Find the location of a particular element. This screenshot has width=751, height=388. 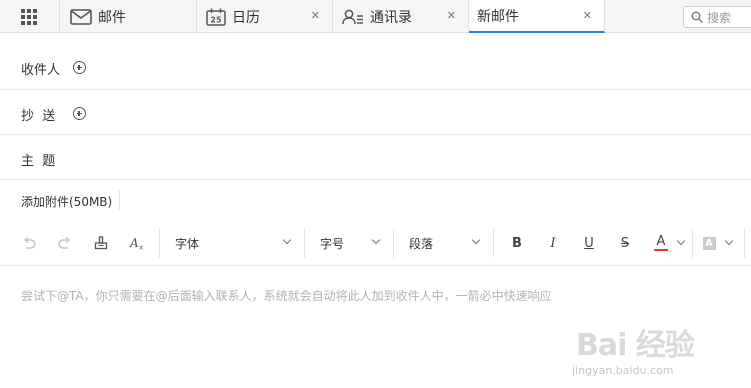

paragraph-label: 段落 is located at coordinates (421, 243).